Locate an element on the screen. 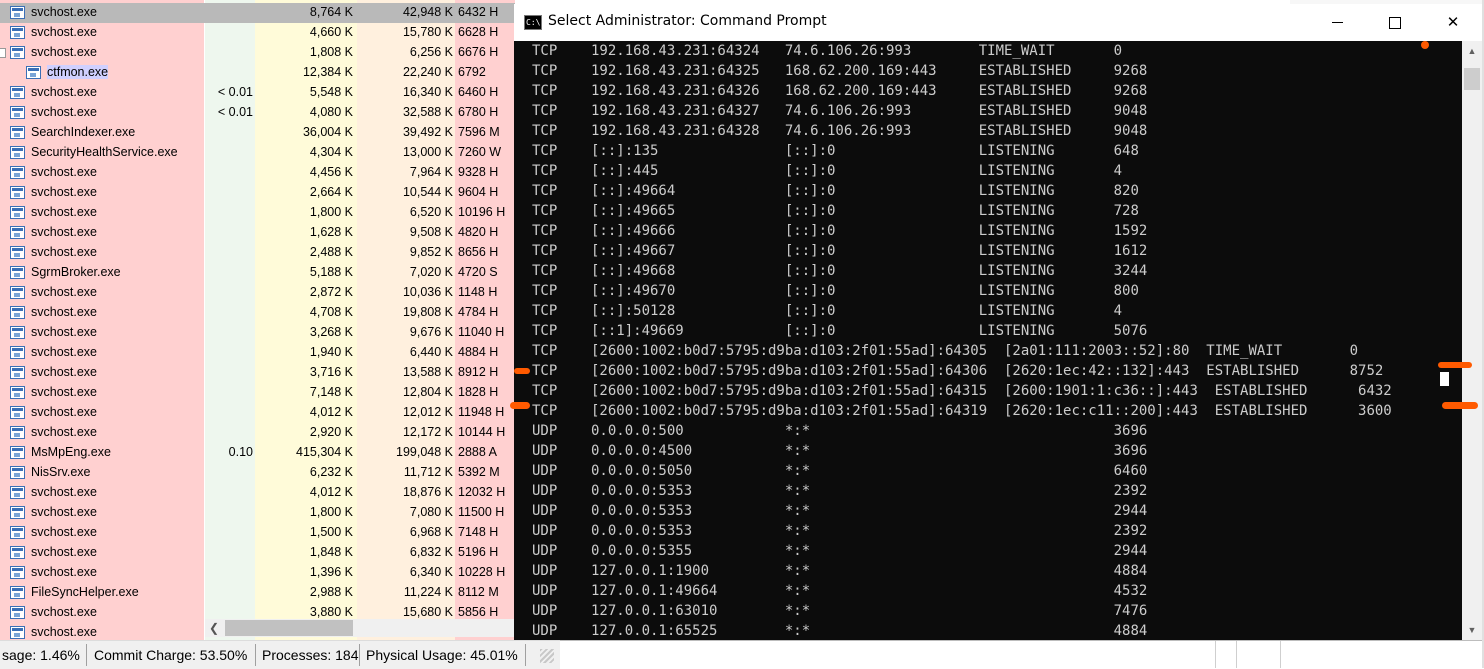  pid-value: 12032 H is located at coordinates (482, 492).